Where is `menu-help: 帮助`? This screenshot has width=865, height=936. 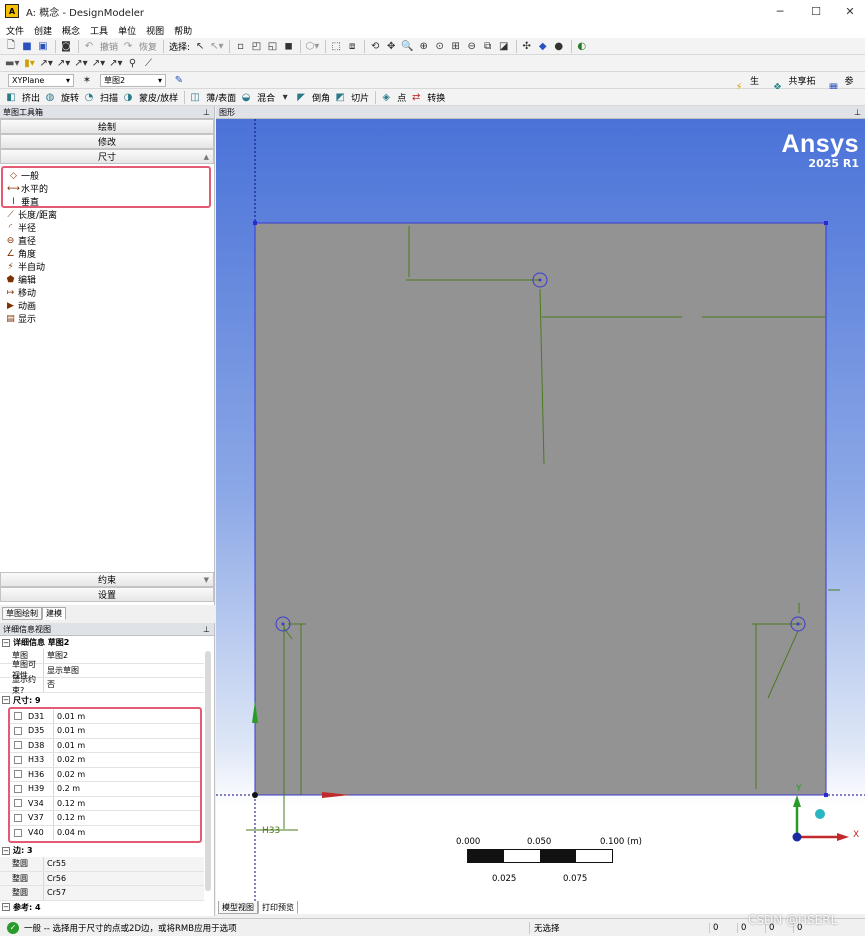
menu-help: 帮助 is located at coordinates (183, 30).